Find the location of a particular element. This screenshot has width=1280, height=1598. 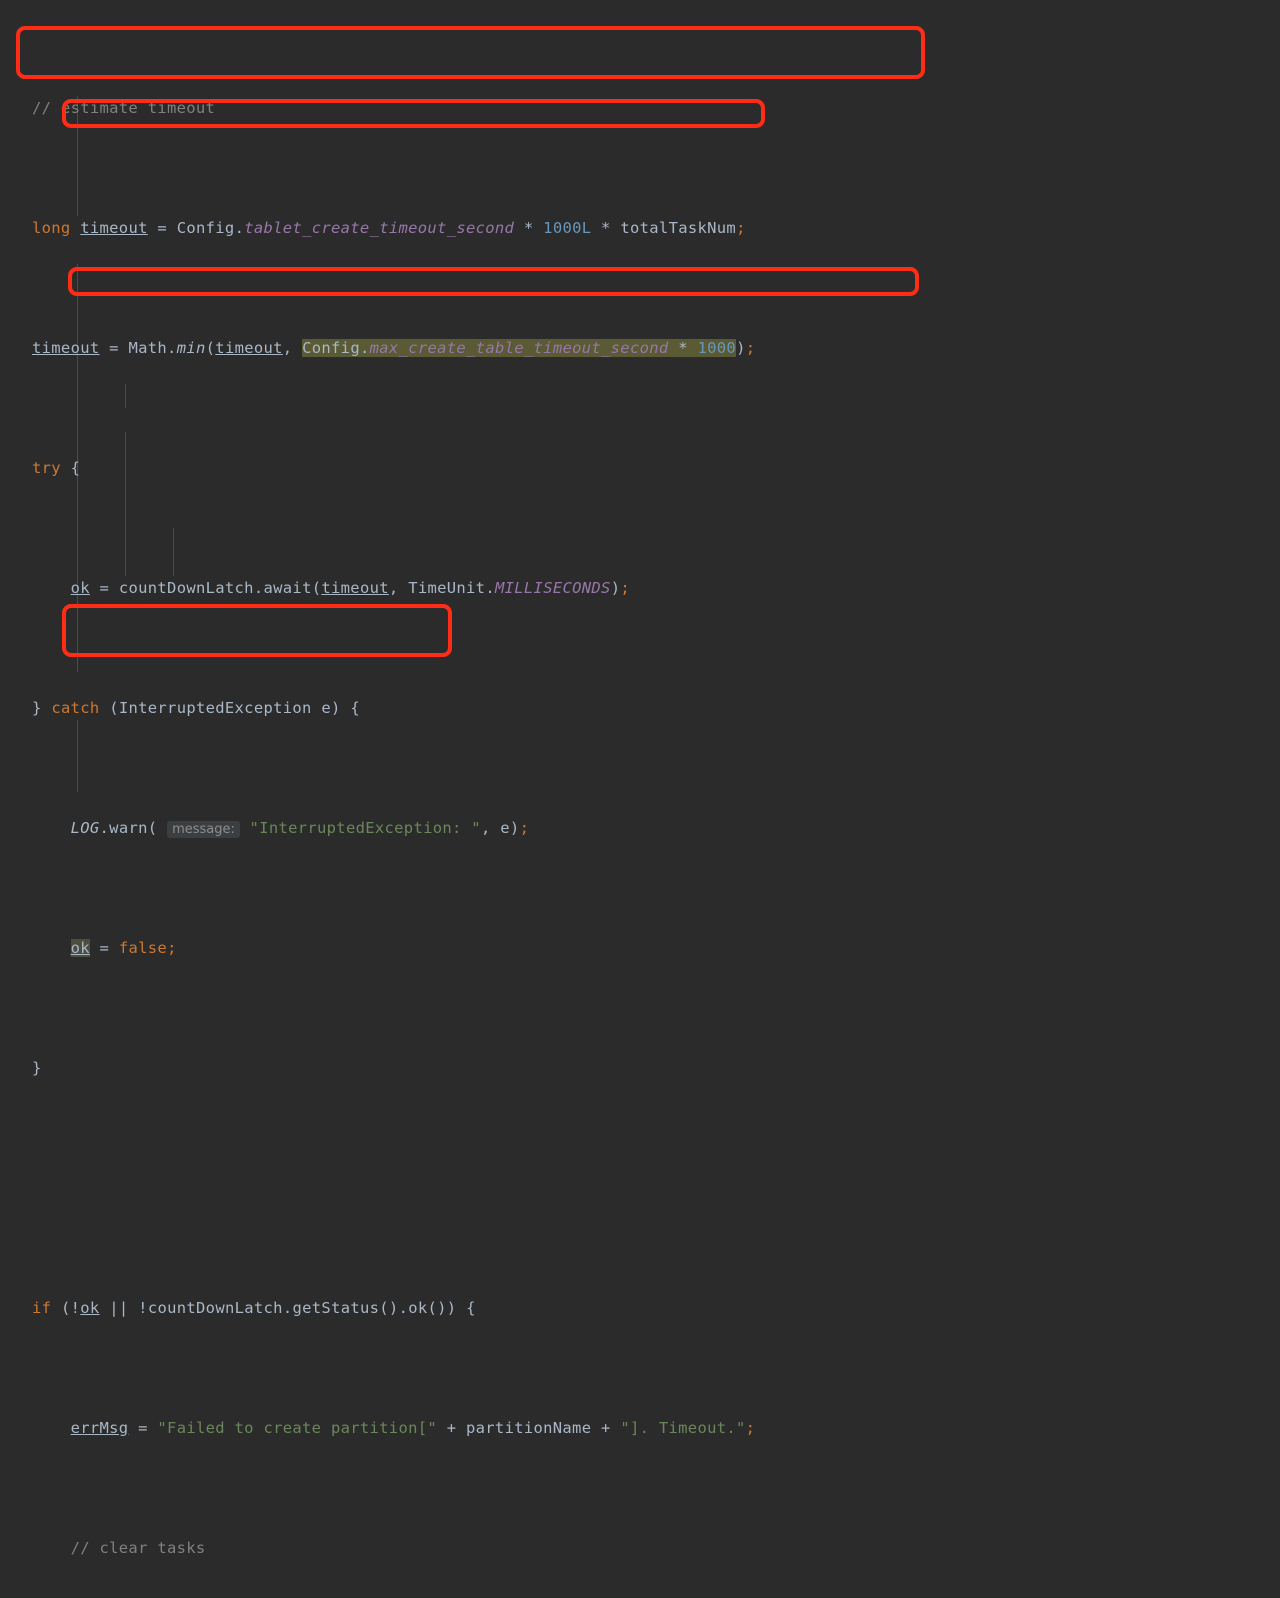

parameter-hint-chip: message: is located at coordinates (203, 829).